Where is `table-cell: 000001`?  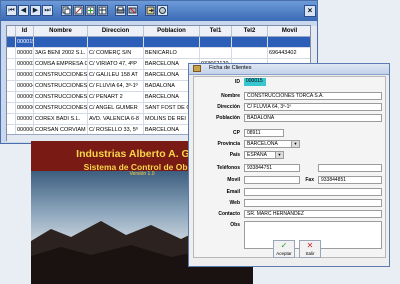 table-cell: 000001 is located at coordinates (25, 53).